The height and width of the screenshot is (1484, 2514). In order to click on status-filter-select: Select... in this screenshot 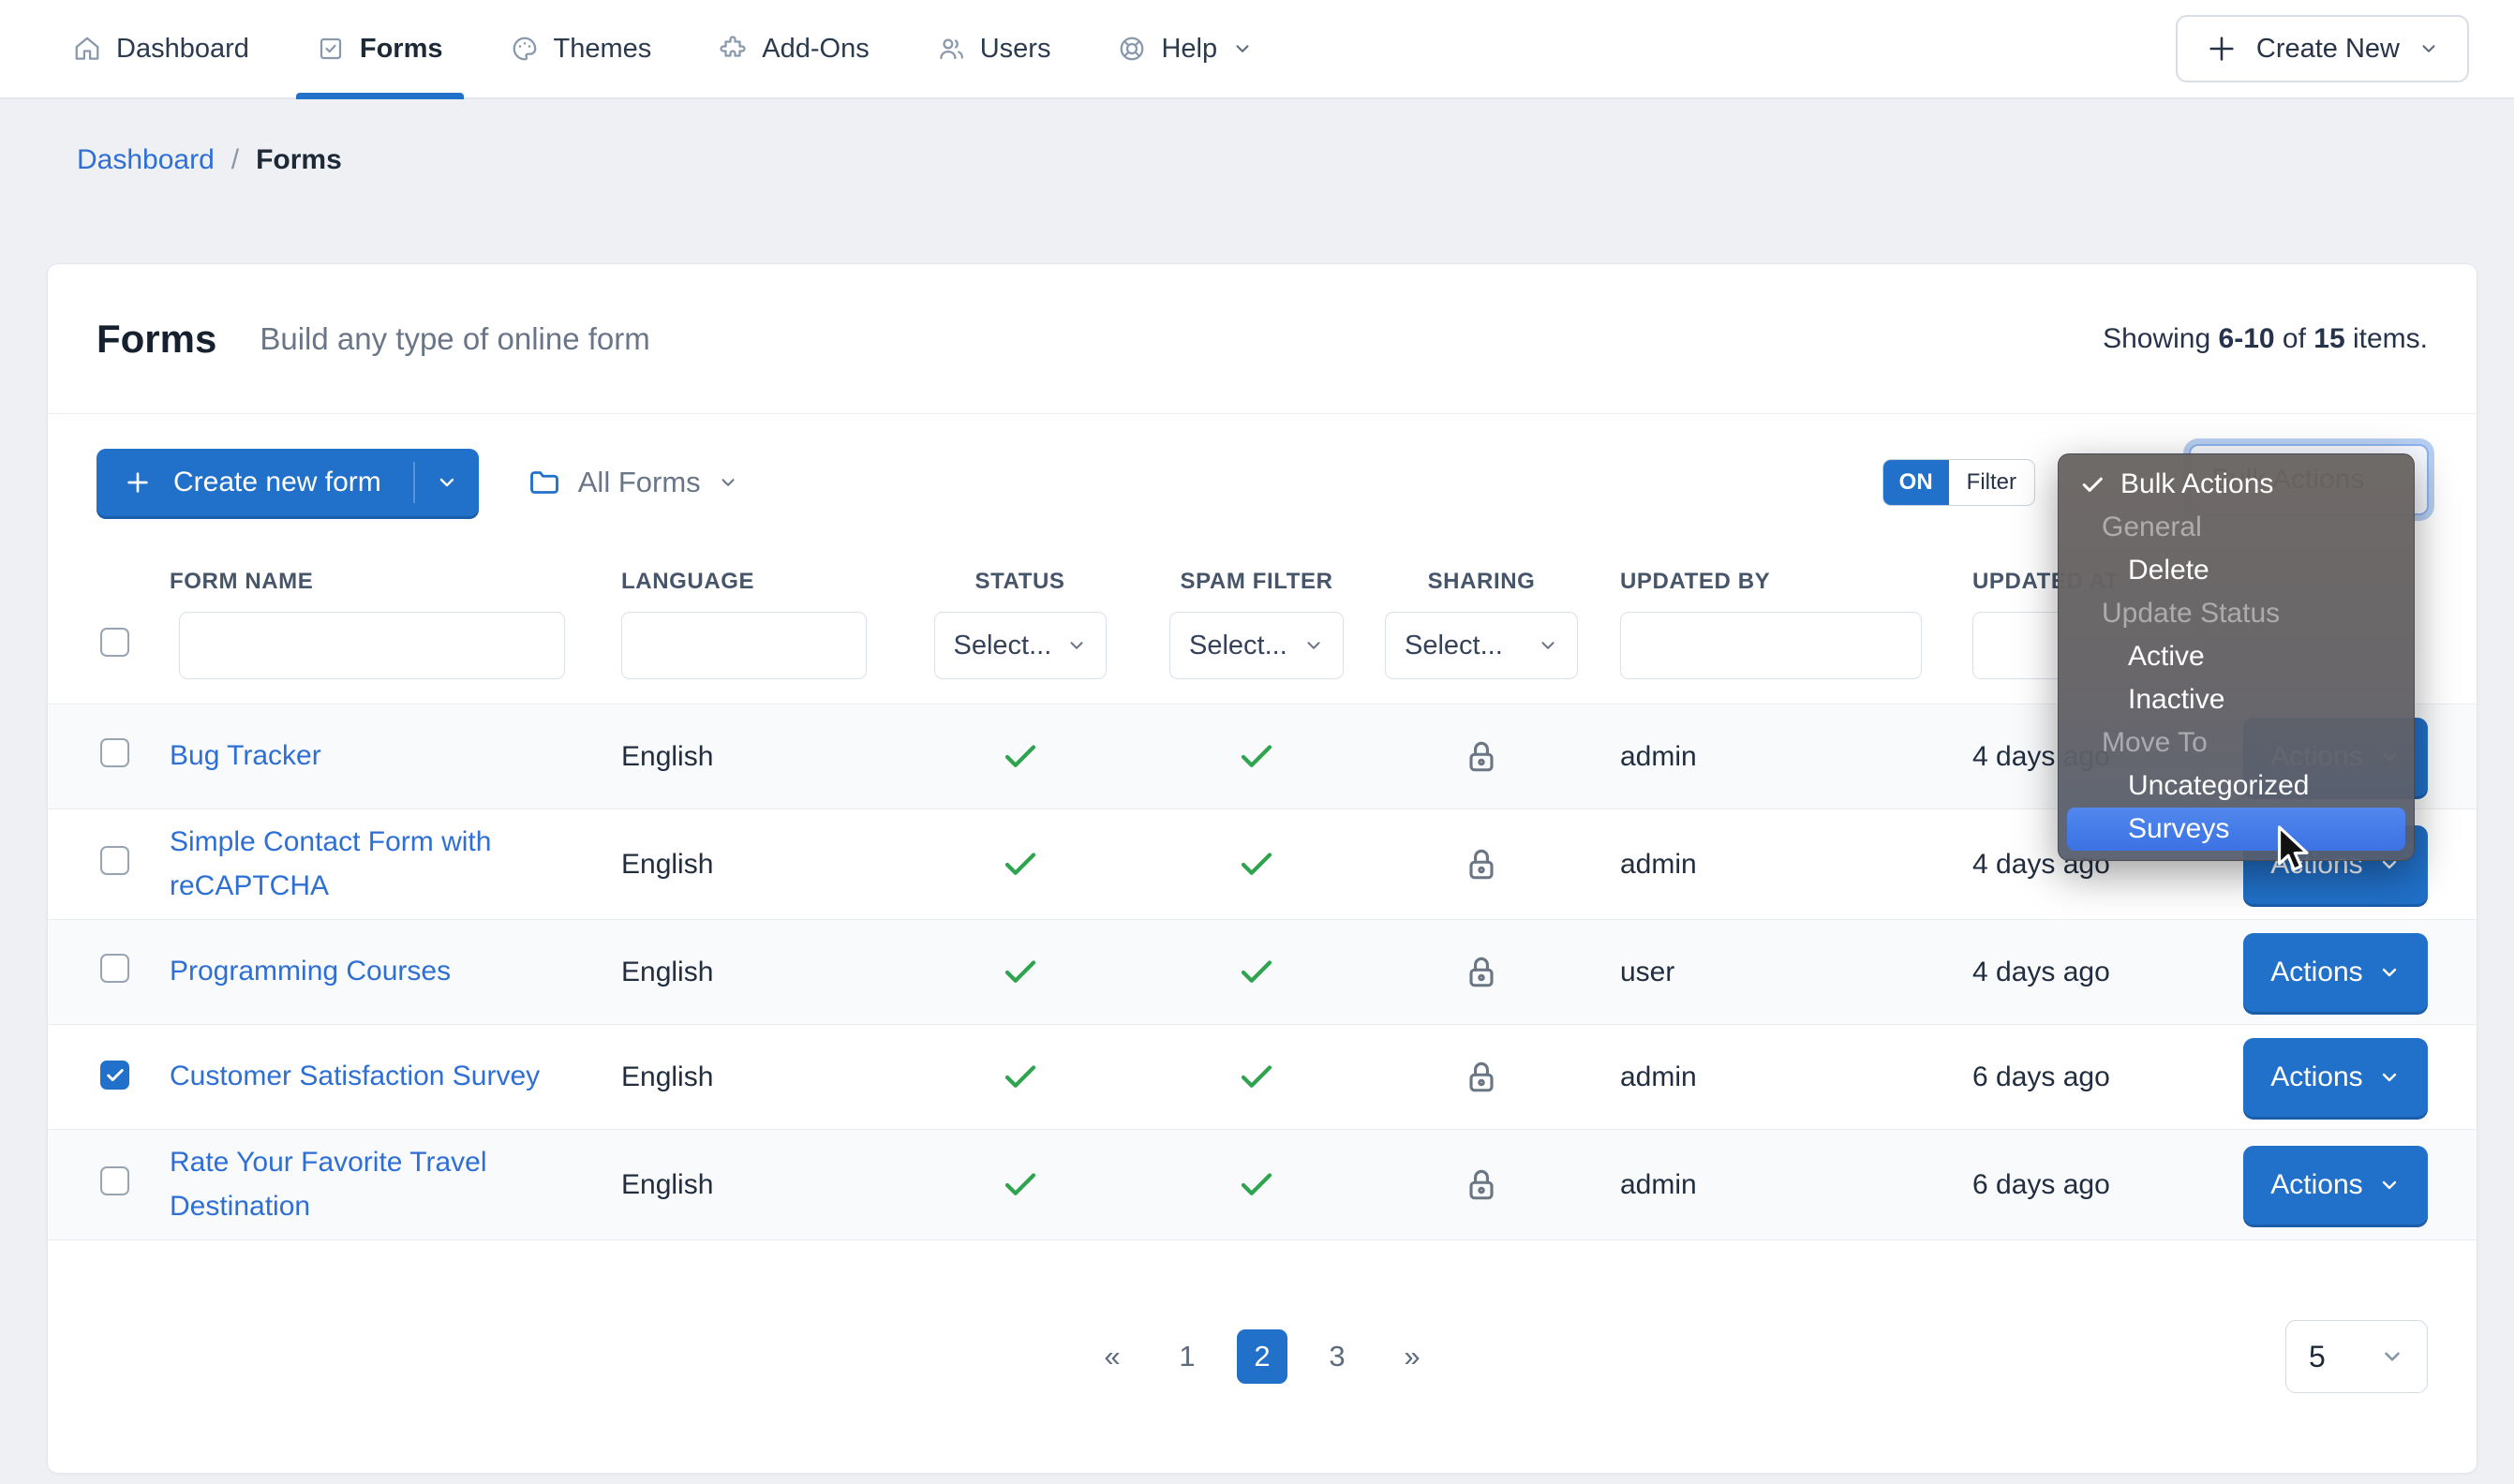, I will do `click(1020, 645)`.